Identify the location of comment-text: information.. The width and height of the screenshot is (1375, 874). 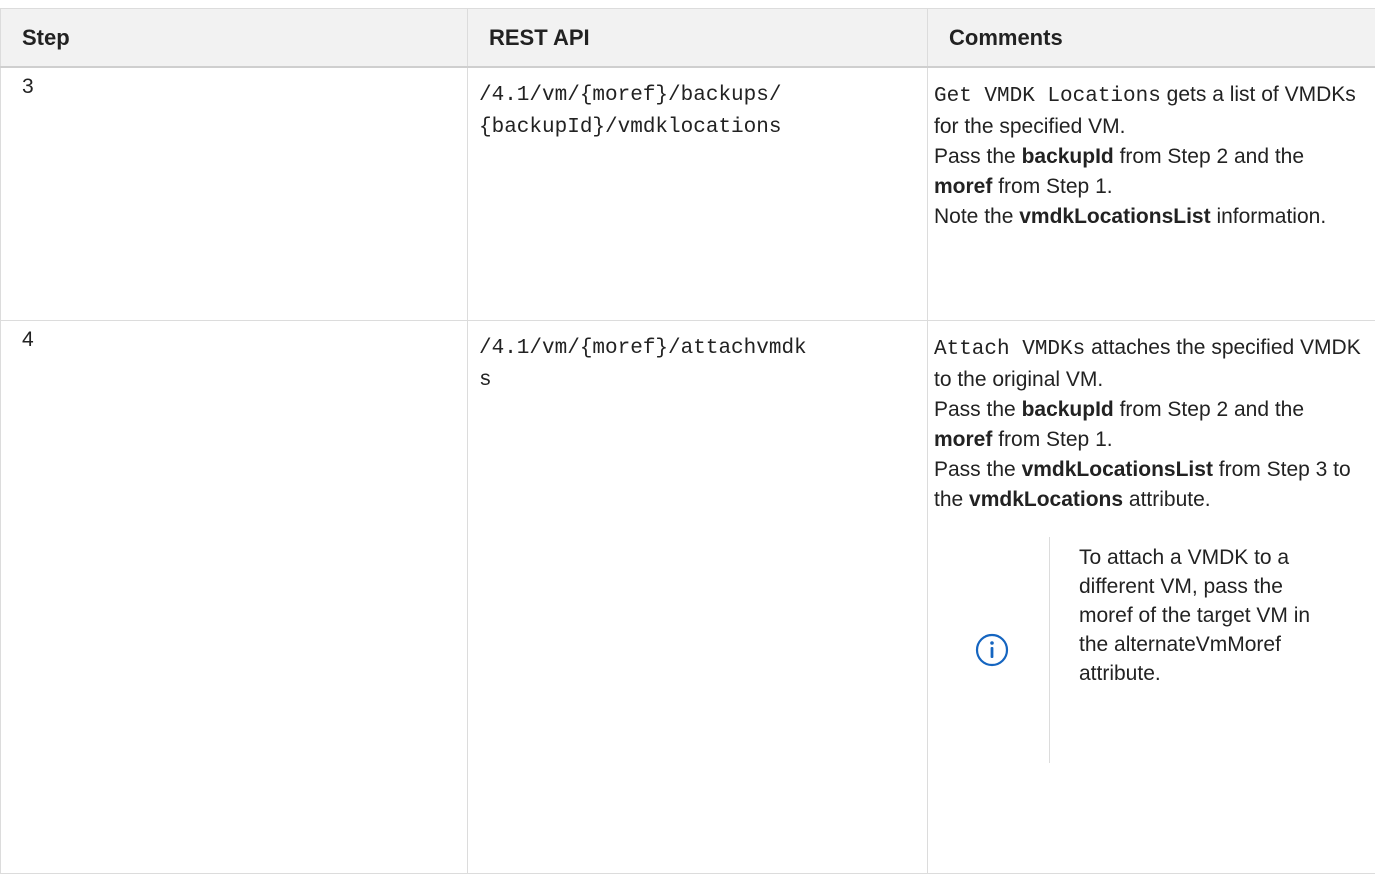
(1269, 216).